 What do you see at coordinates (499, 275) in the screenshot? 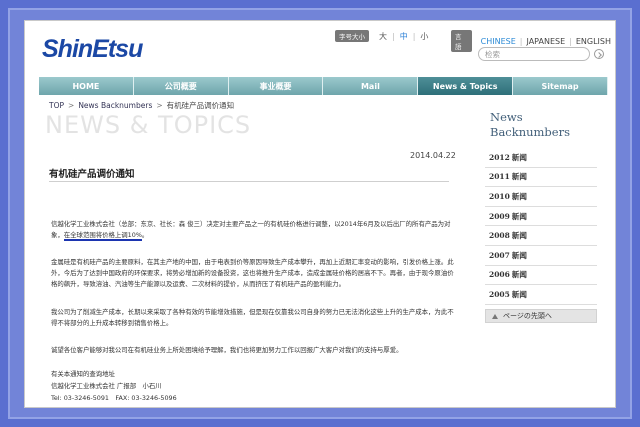
I see `year-label: 2006` at bounding box center [499, 275].